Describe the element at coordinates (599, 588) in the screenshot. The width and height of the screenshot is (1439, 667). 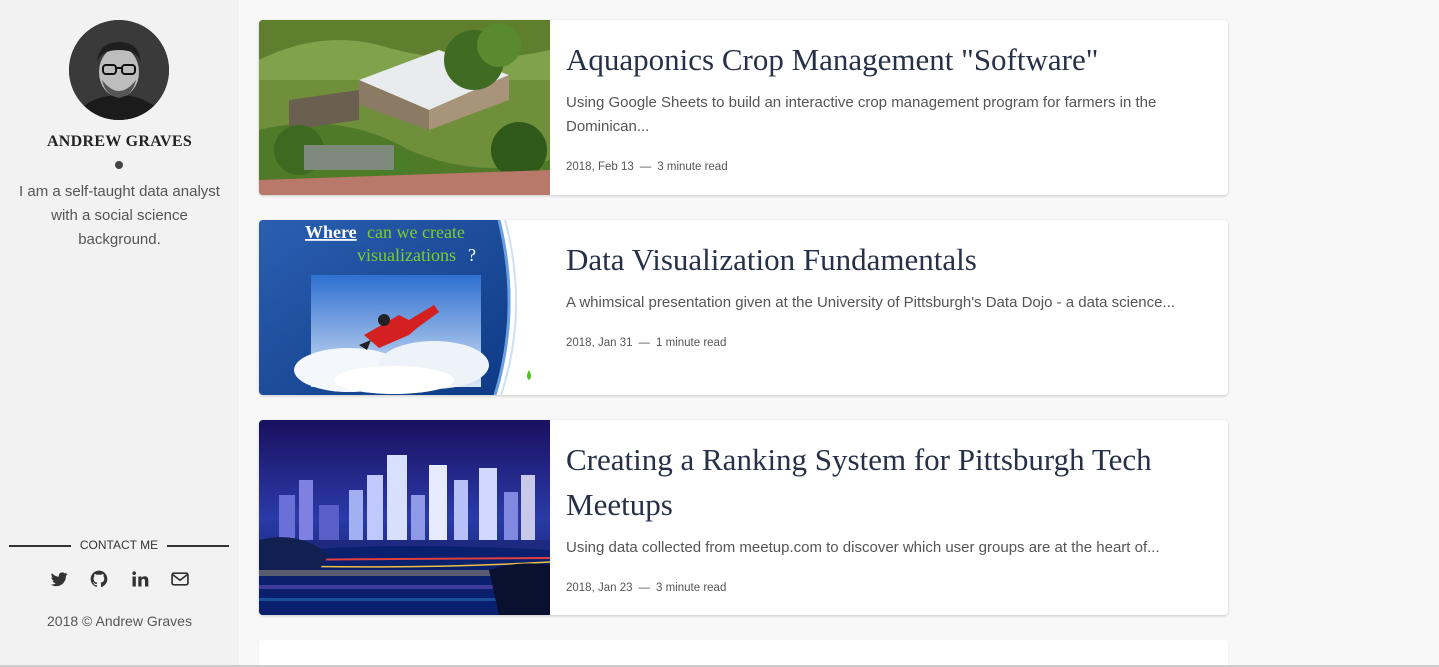
I see `post-date: 2018, Jan 23` at that location.